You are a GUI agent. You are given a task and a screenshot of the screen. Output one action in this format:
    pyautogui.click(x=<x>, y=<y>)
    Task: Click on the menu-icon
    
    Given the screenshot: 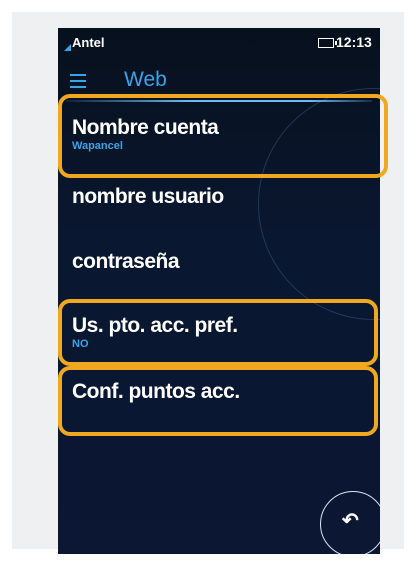 What is the action you would take?
    pyautogui.click(x=78, y=81)
    